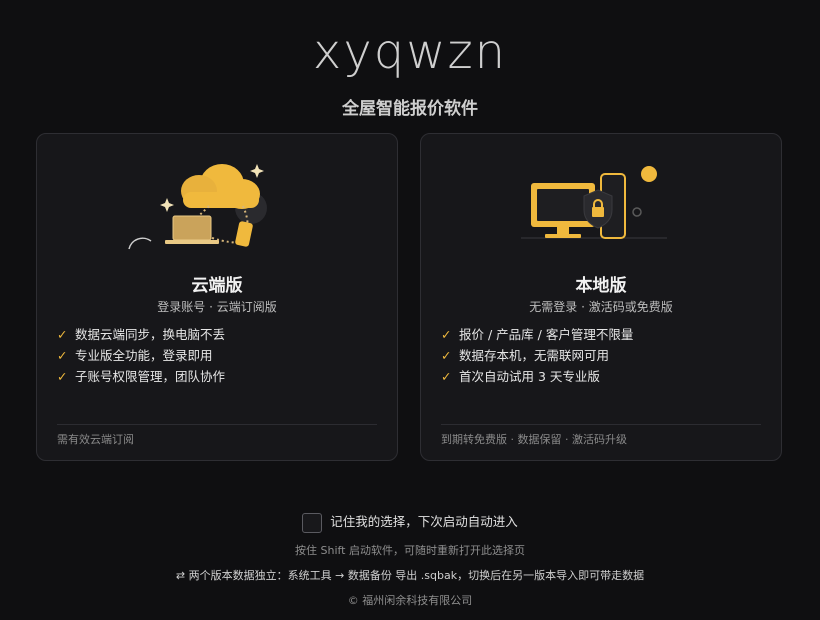  I want to click on remember-checkbox, so click(312, 522).